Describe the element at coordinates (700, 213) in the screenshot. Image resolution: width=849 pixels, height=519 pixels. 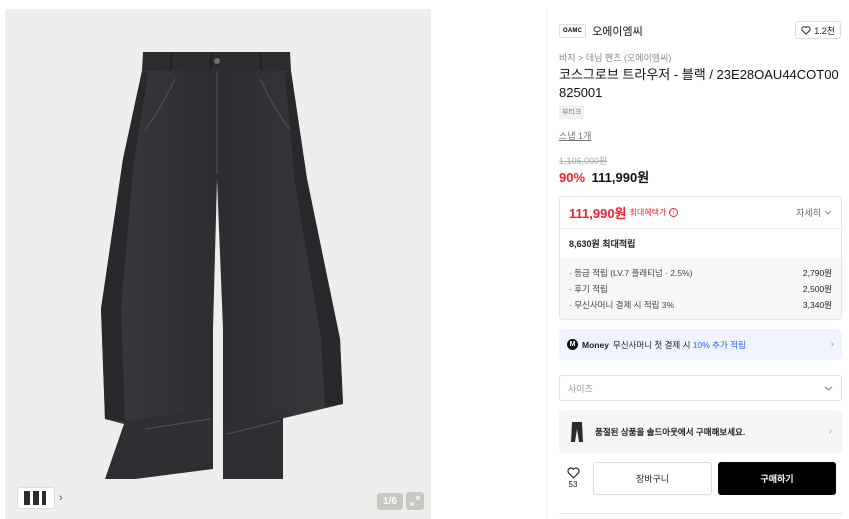
I see `benefit-header: 111,990원 최대혜택가 i 자세히` at that location.